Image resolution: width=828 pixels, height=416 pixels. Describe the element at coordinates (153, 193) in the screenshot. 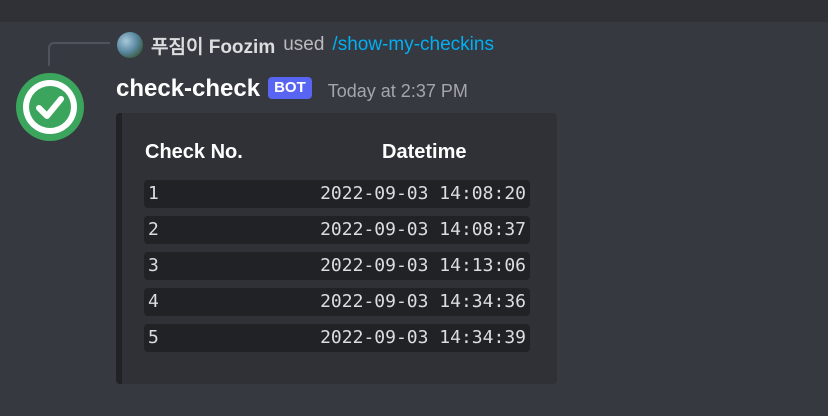

I see `check-number: 1` at that location.